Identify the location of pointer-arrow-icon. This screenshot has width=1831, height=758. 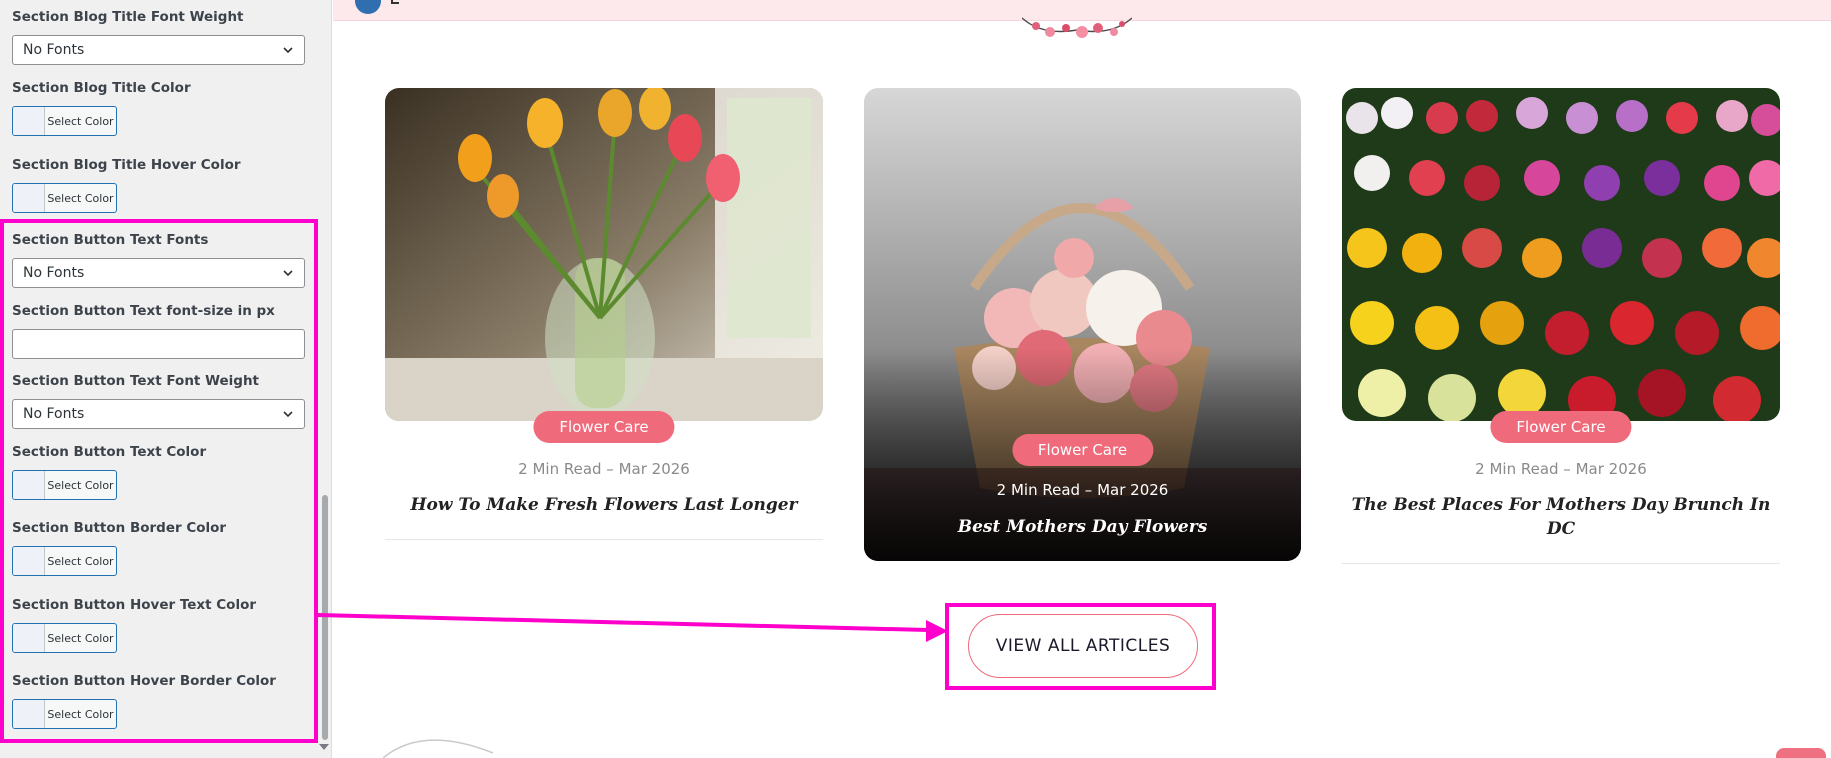
(632, 627).